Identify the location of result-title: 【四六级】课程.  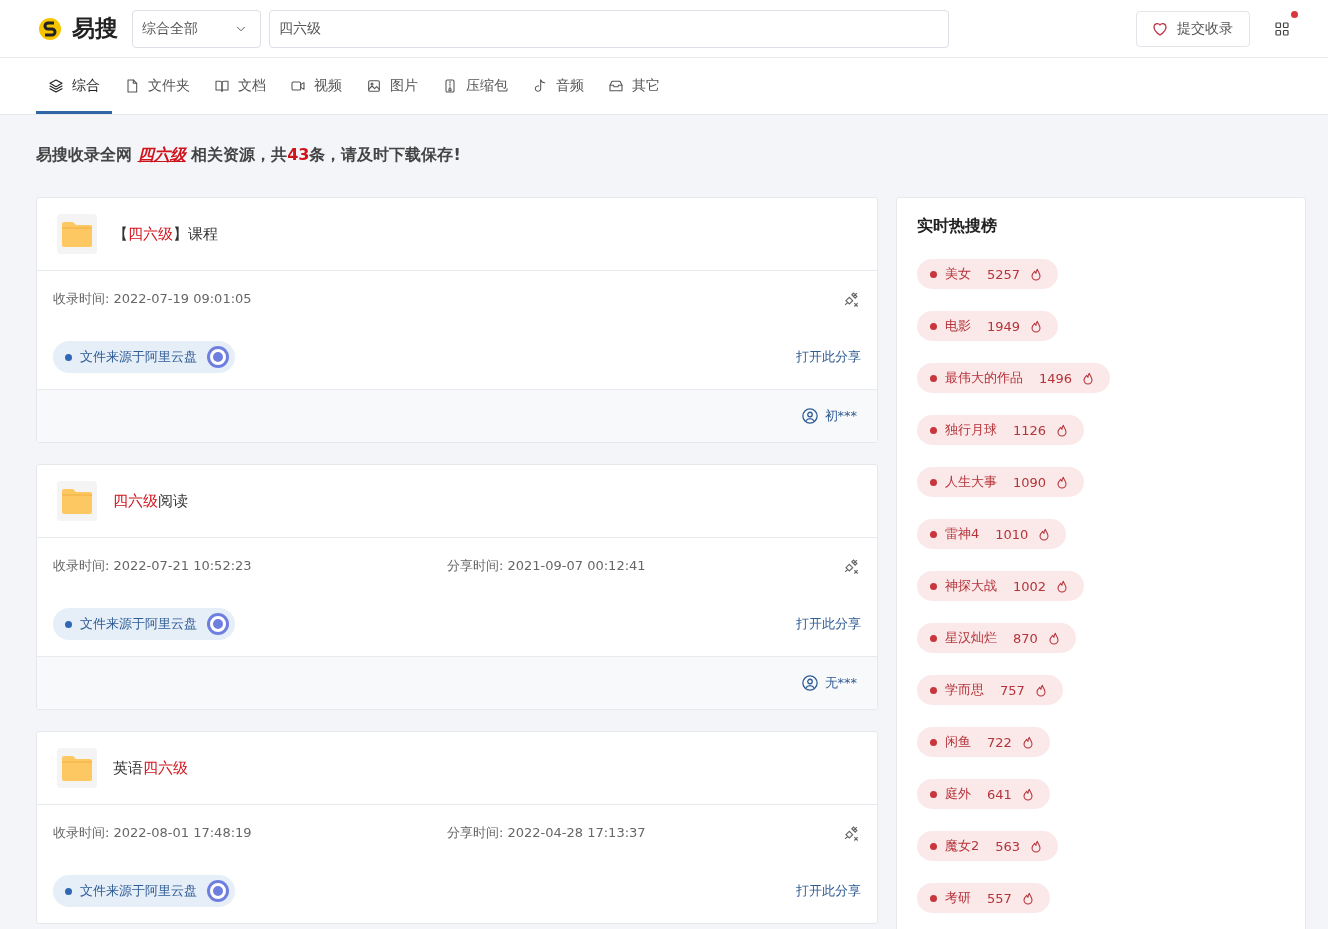
(165, 234).